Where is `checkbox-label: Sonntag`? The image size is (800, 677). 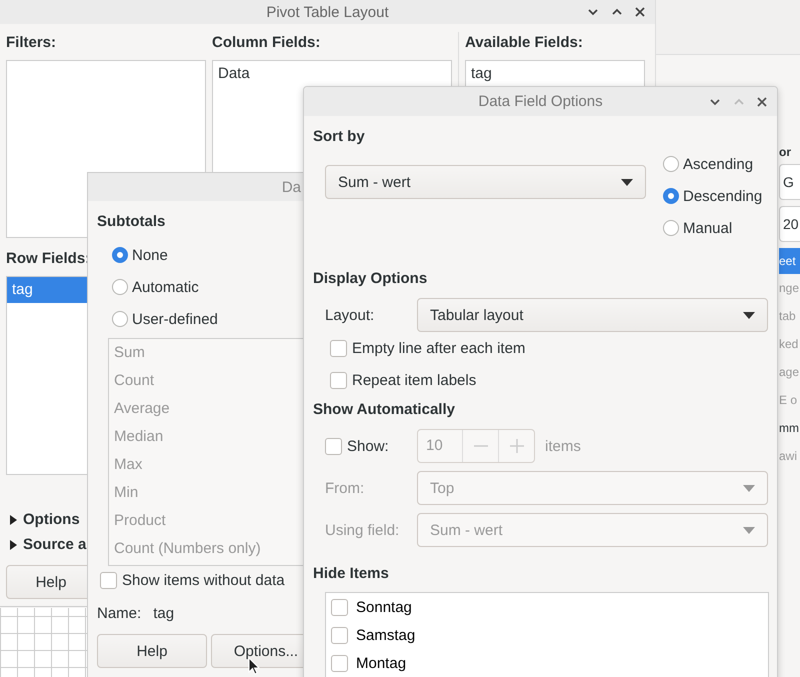
checkbox-label: Sonntag is located at coordinates (384, 607).